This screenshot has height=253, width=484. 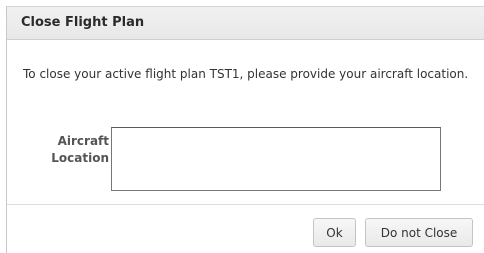 I want to click on dialog-title: Close Flight Plan, so click(x=83, y=22).